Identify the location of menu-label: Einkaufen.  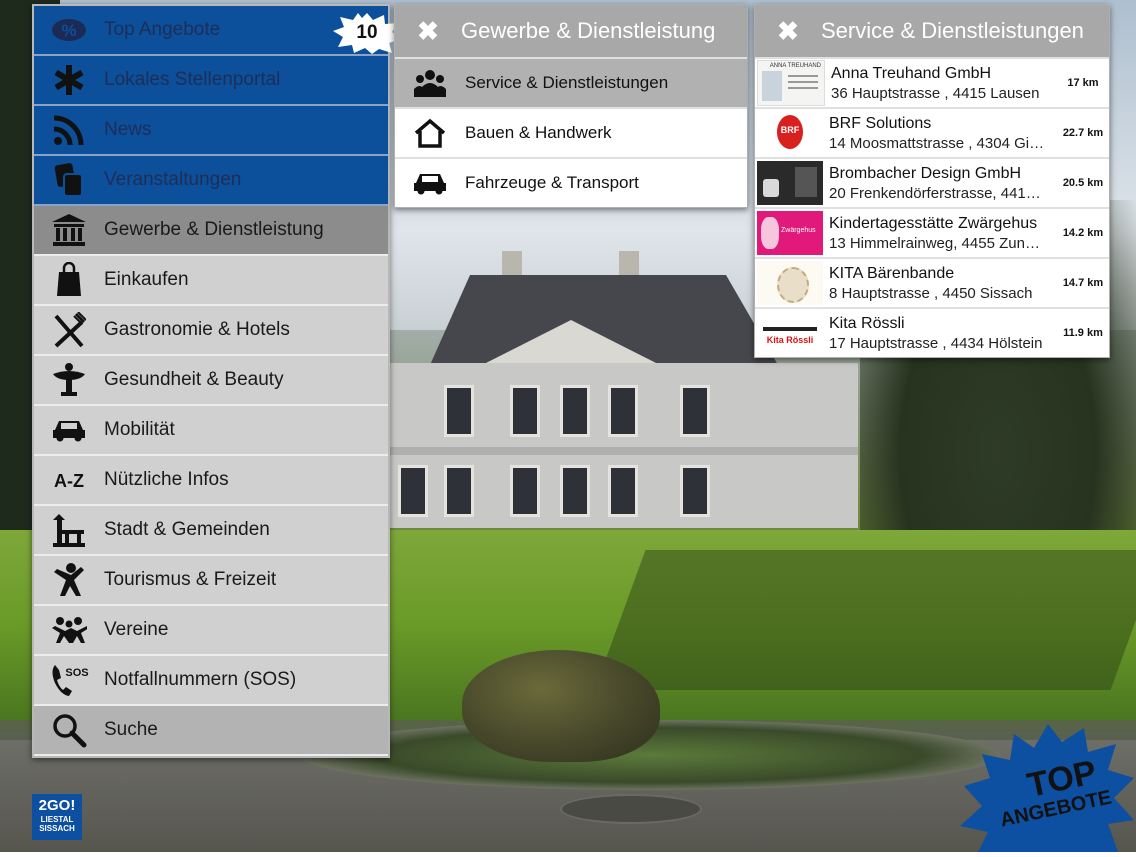
(146, 279).